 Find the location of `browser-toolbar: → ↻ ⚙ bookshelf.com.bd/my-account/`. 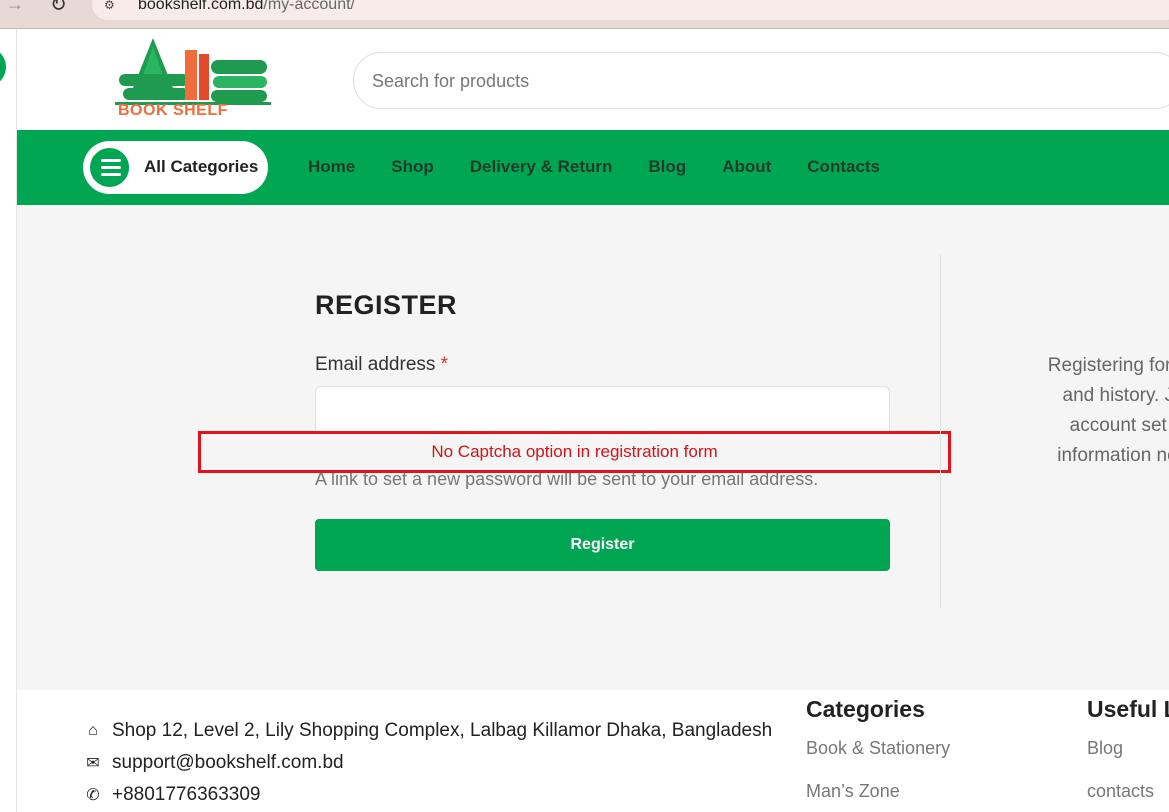

browser-toolbar: → ↻ ⚙ bookshelf.com.bd/my-account/ is located at coordinates (584, 14).